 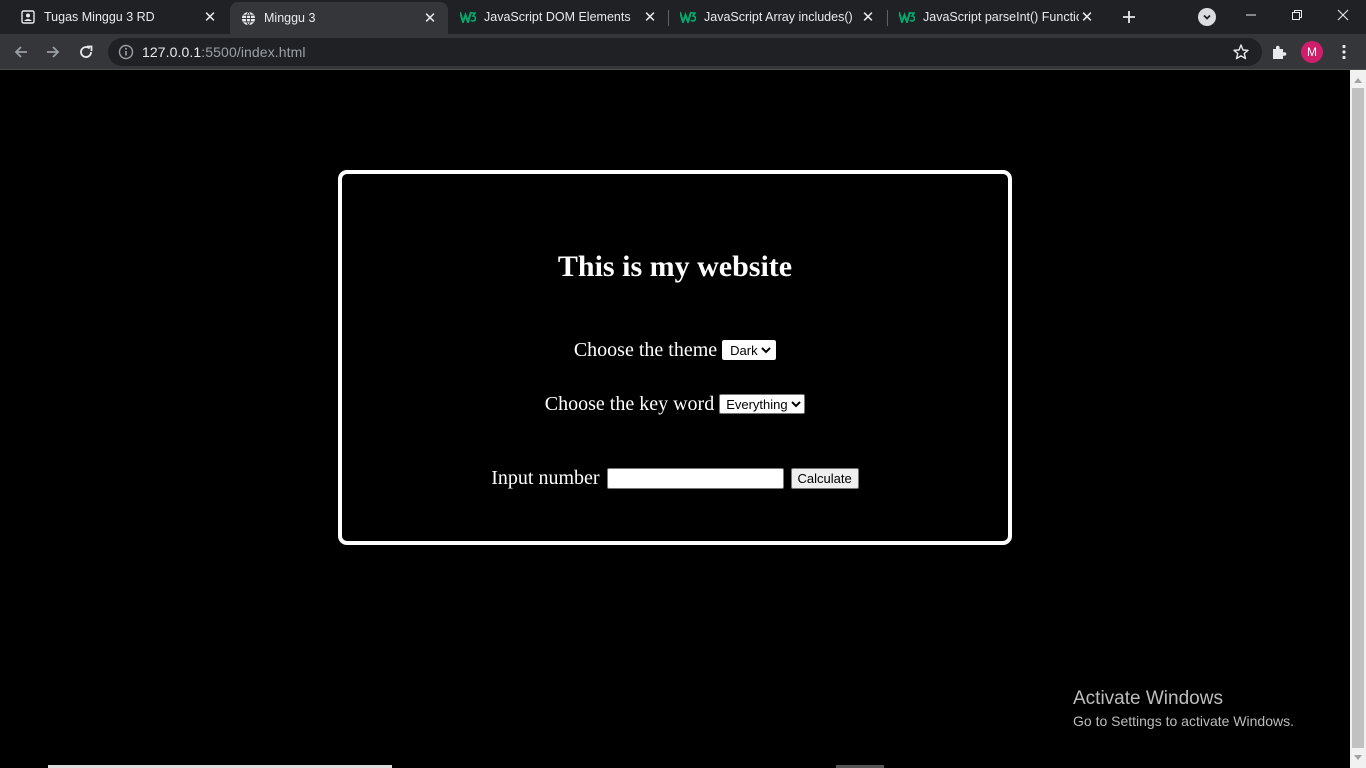 I want to click on minimize-button, so click(x=1251, y=15).